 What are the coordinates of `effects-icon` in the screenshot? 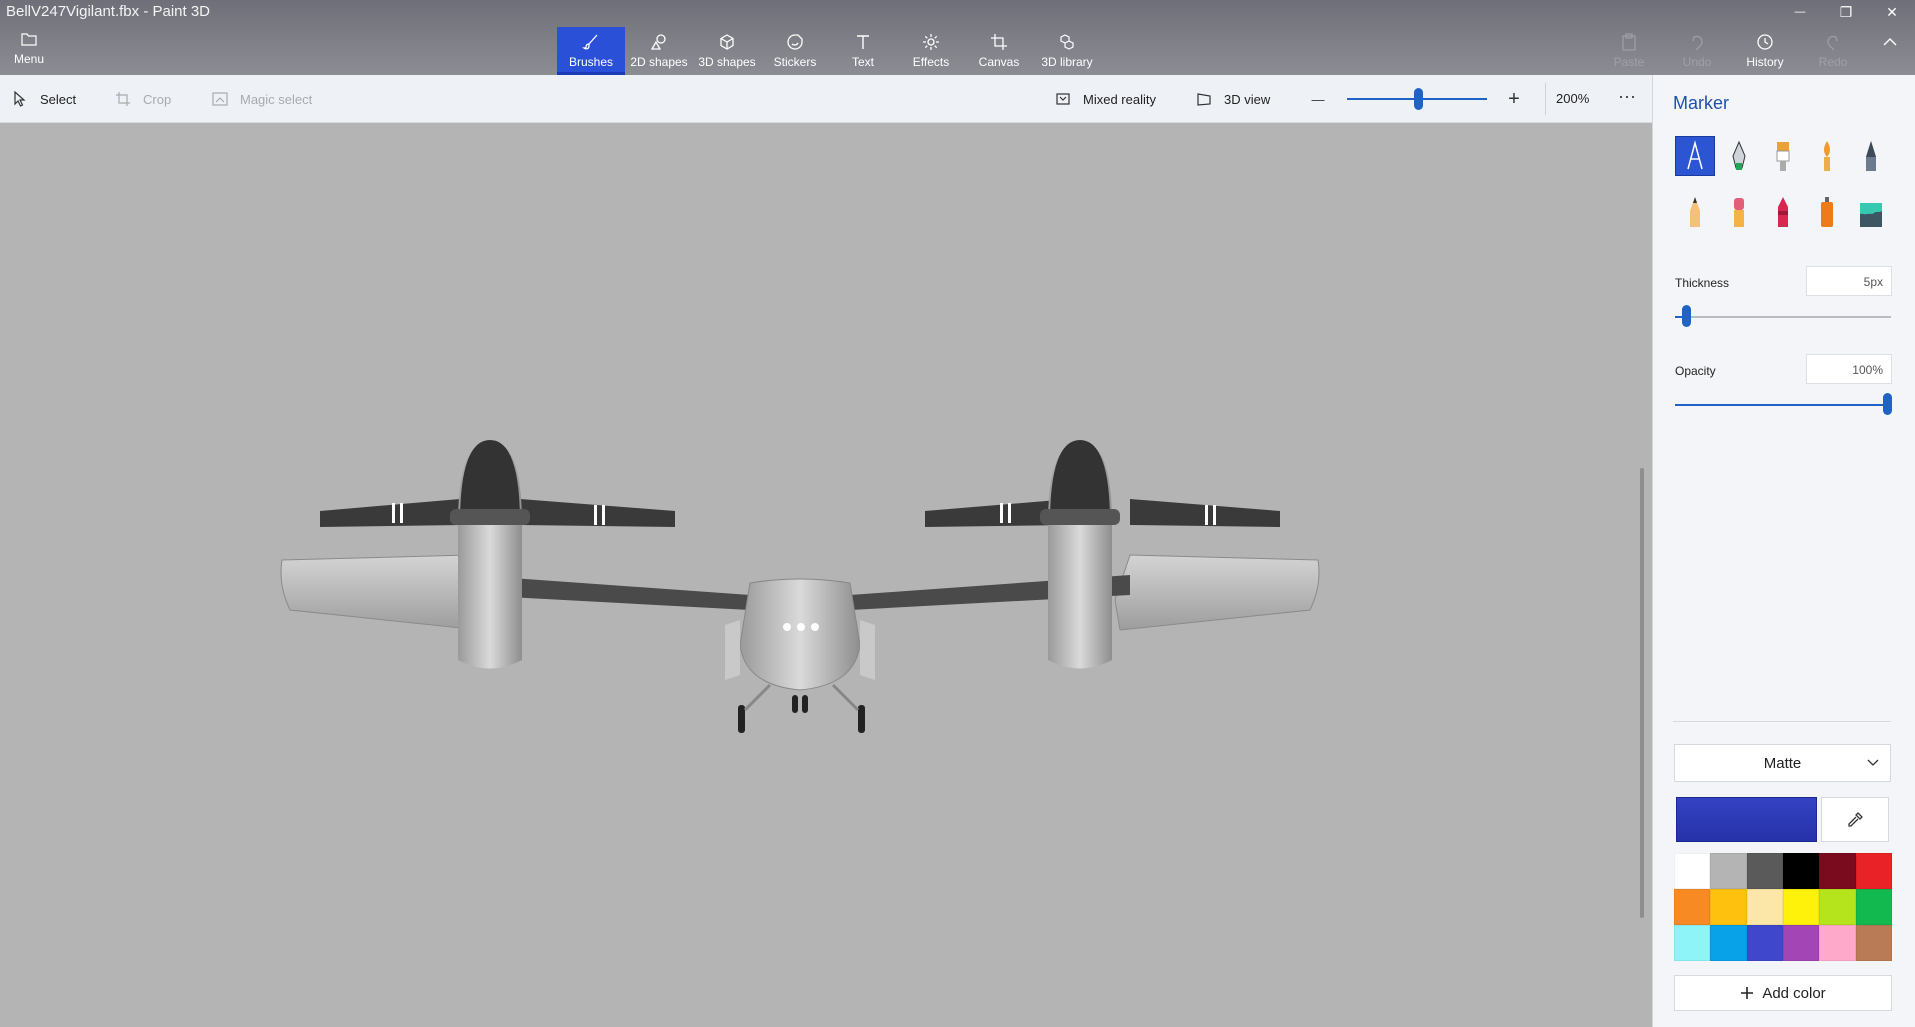 It's located at (931, 42).